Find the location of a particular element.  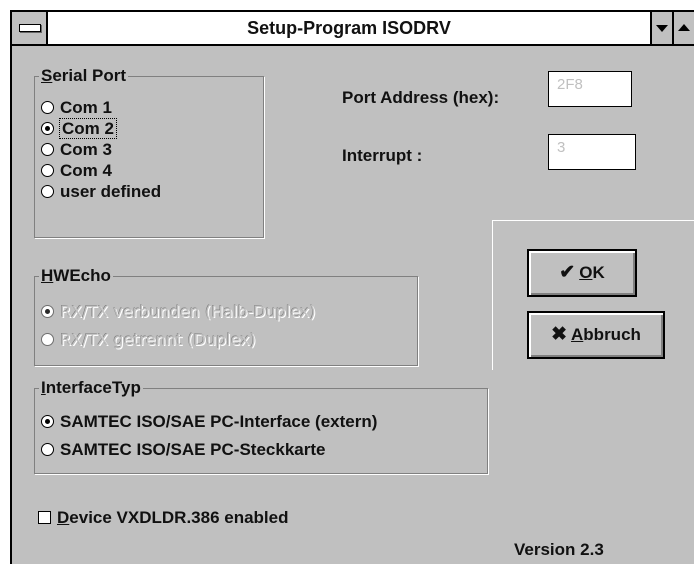

system-menu-icon is located at coordinates (30, 28).